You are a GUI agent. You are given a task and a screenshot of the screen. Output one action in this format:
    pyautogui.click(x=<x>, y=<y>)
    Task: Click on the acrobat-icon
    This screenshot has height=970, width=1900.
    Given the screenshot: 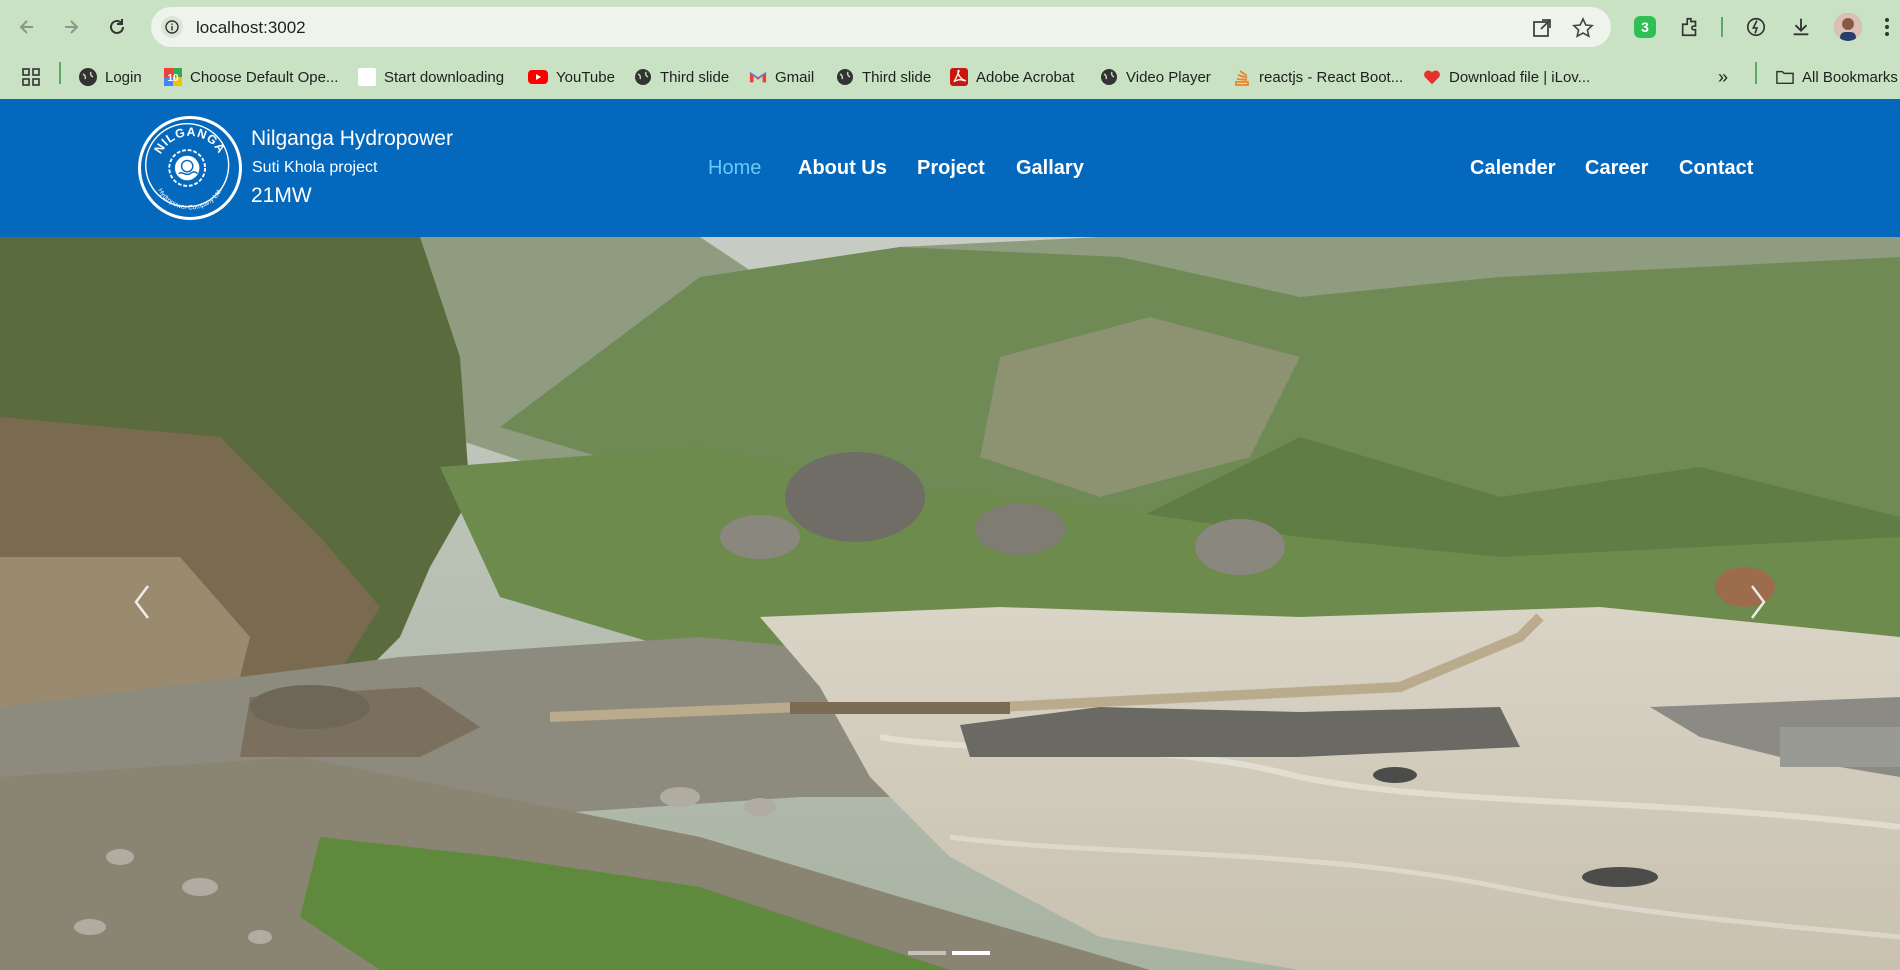 What is the action you would take?
    pyautogui.click(x=959, y=77)
    